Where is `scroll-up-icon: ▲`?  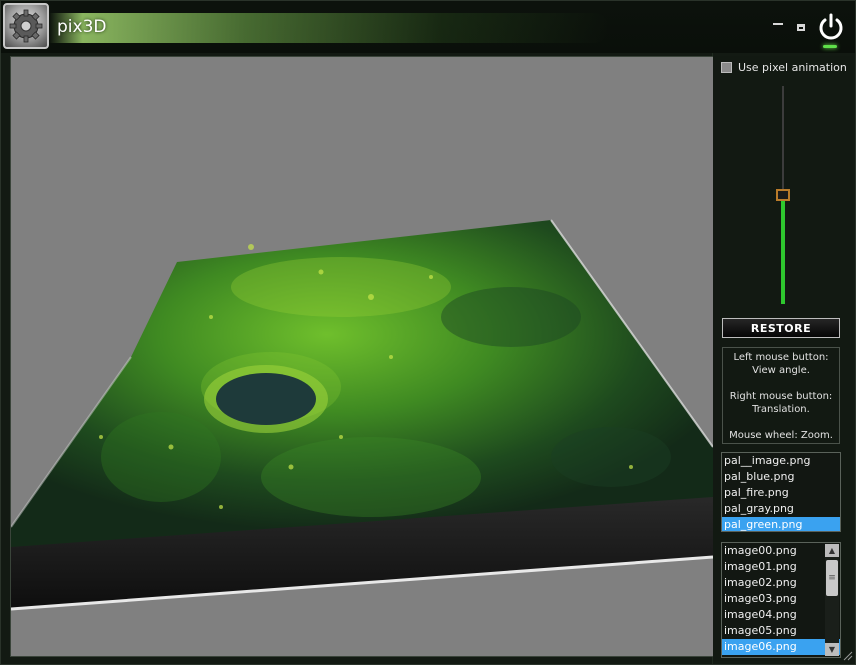
scroll-up-icon: ▲ is located at coordinates (832, 550).